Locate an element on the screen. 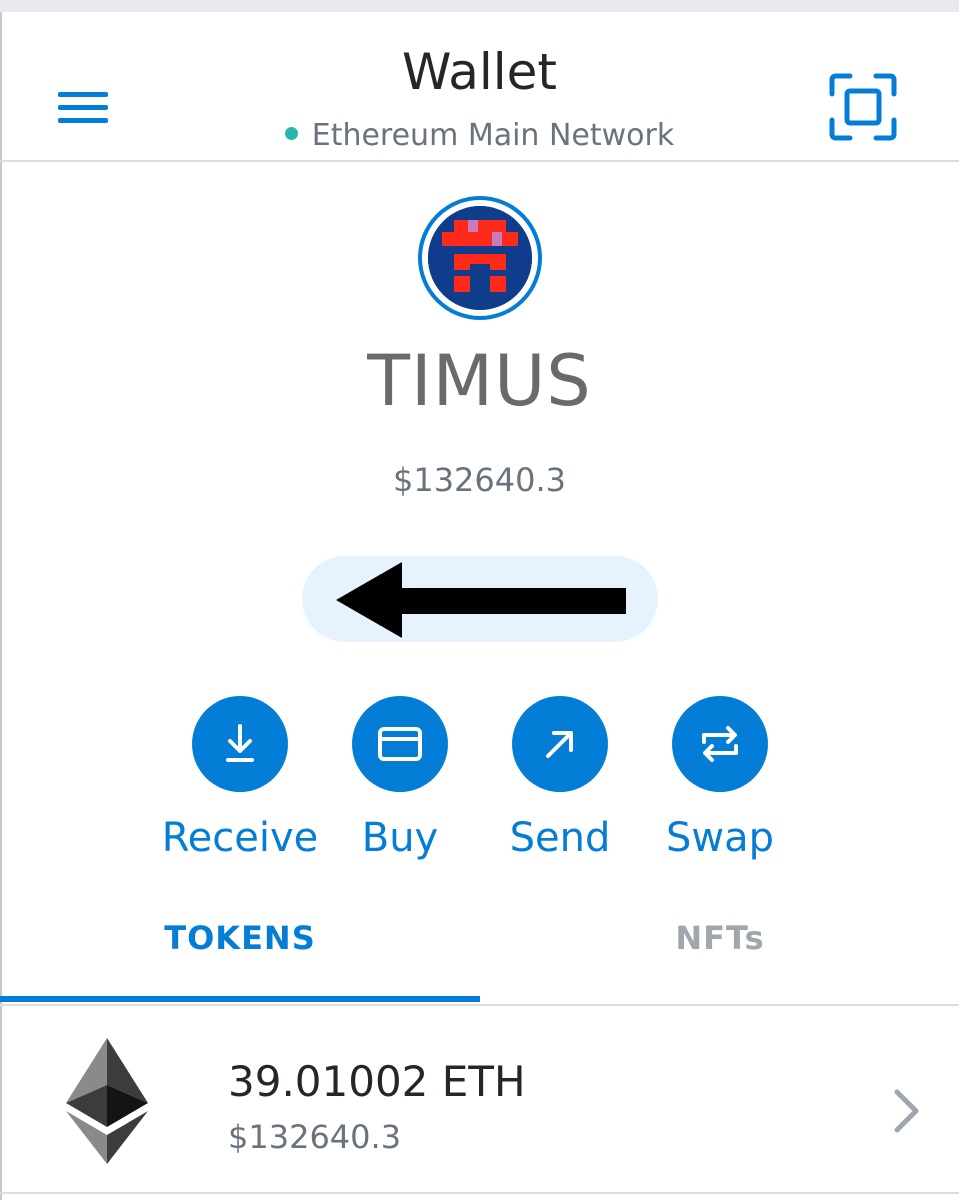  qr-scan-button is located at coordinates (863, 107).